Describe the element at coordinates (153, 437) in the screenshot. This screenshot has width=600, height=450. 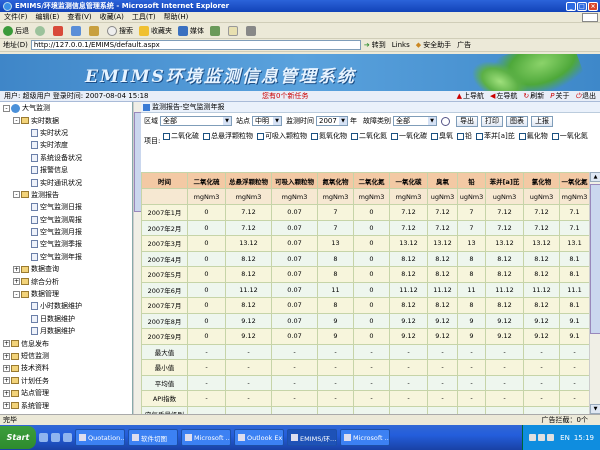
I see `taskbar-window-button: 软件切图` at that location.